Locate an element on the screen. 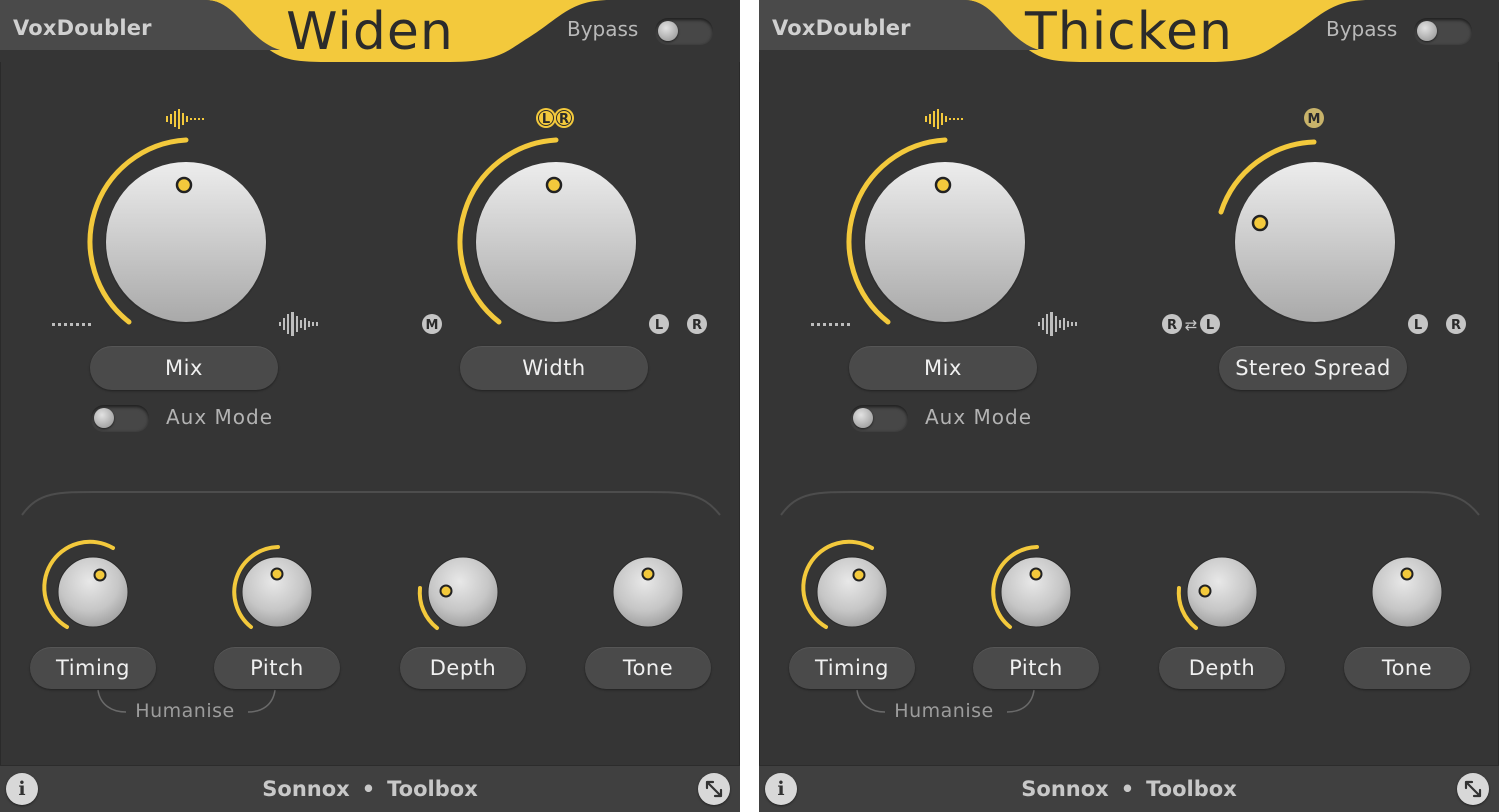  swap-lr-badge-icon: R ⇄ L is located at coordinates (1191, 324).